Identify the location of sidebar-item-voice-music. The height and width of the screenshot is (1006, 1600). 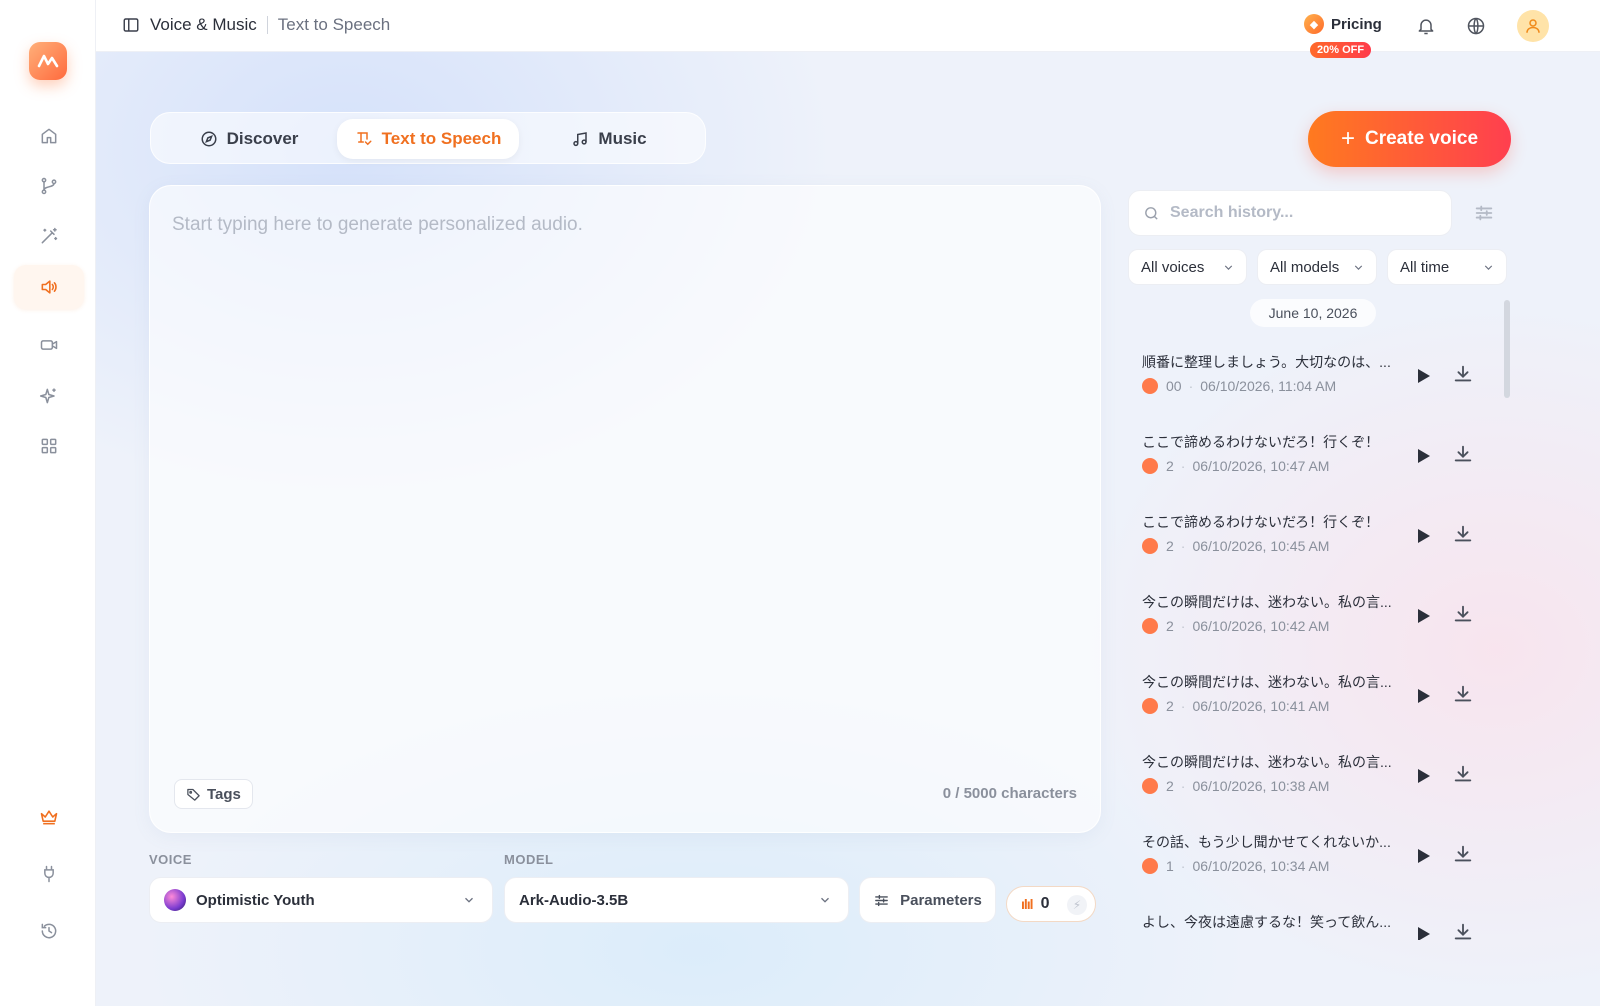
(49, 287).